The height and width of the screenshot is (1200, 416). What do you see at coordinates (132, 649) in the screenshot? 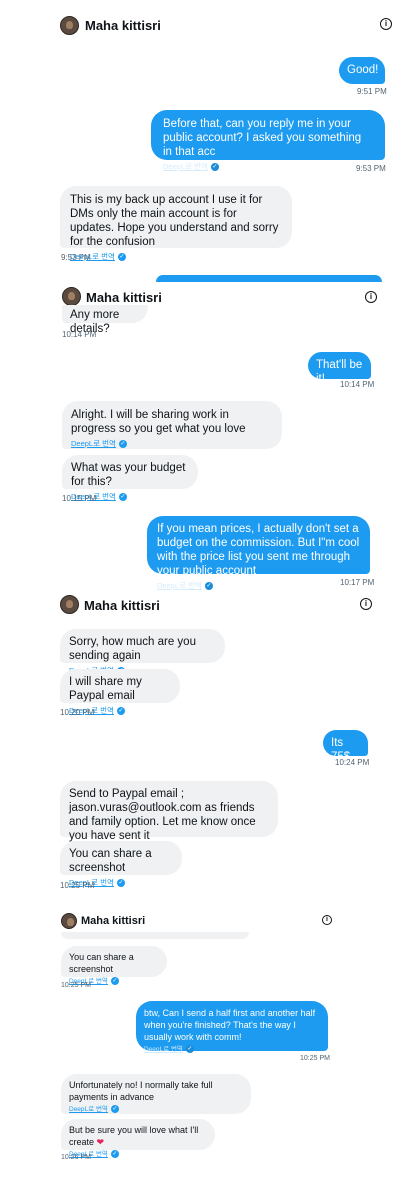
I see `message-text: Sorry, how much are you sending again` at bounding box center [132, 649].